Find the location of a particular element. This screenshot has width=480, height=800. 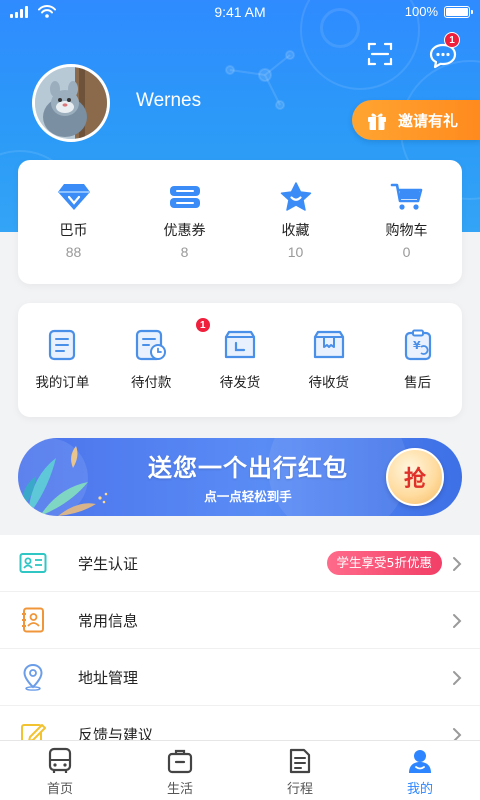

stat-cart: 购物车 0 is located at coordinates (406, 222).